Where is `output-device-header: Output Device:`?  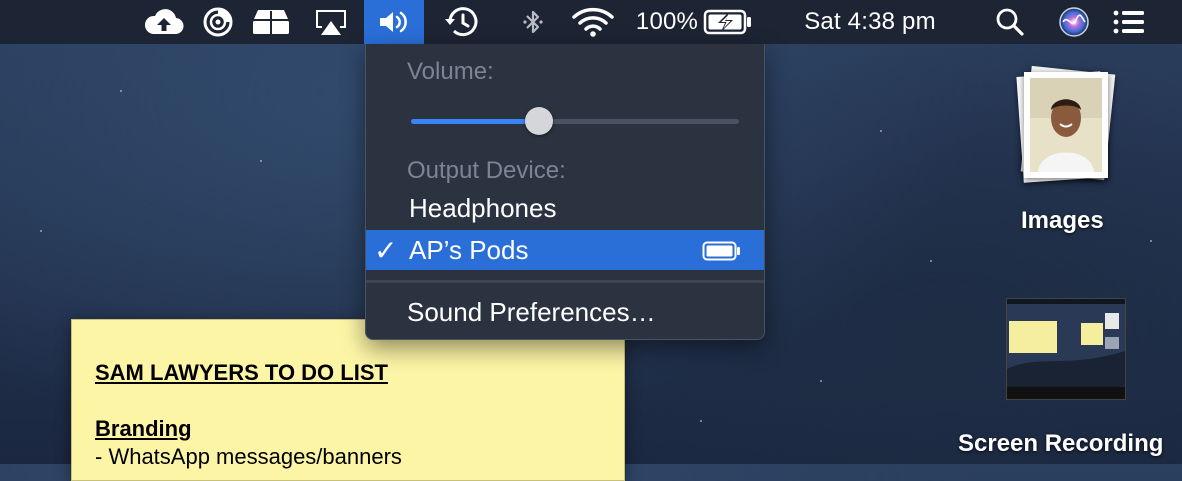 output-device-header: Output Device: is located at coordinates (486, 170).